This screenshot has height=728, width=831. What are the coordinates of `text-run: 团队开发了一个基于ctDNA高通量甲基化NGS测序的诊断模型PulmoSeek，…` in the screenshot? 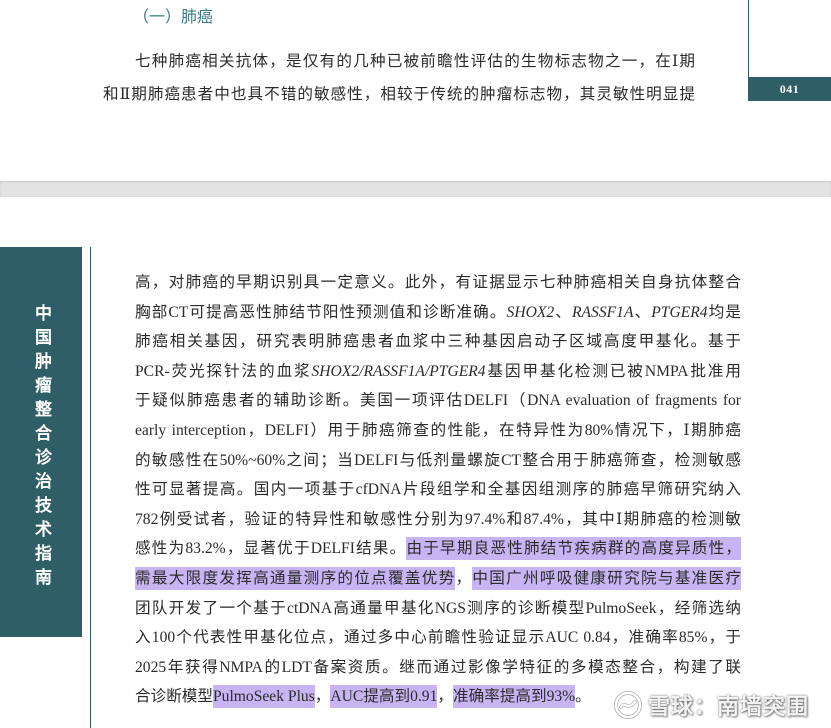 It's located at (438, 608).